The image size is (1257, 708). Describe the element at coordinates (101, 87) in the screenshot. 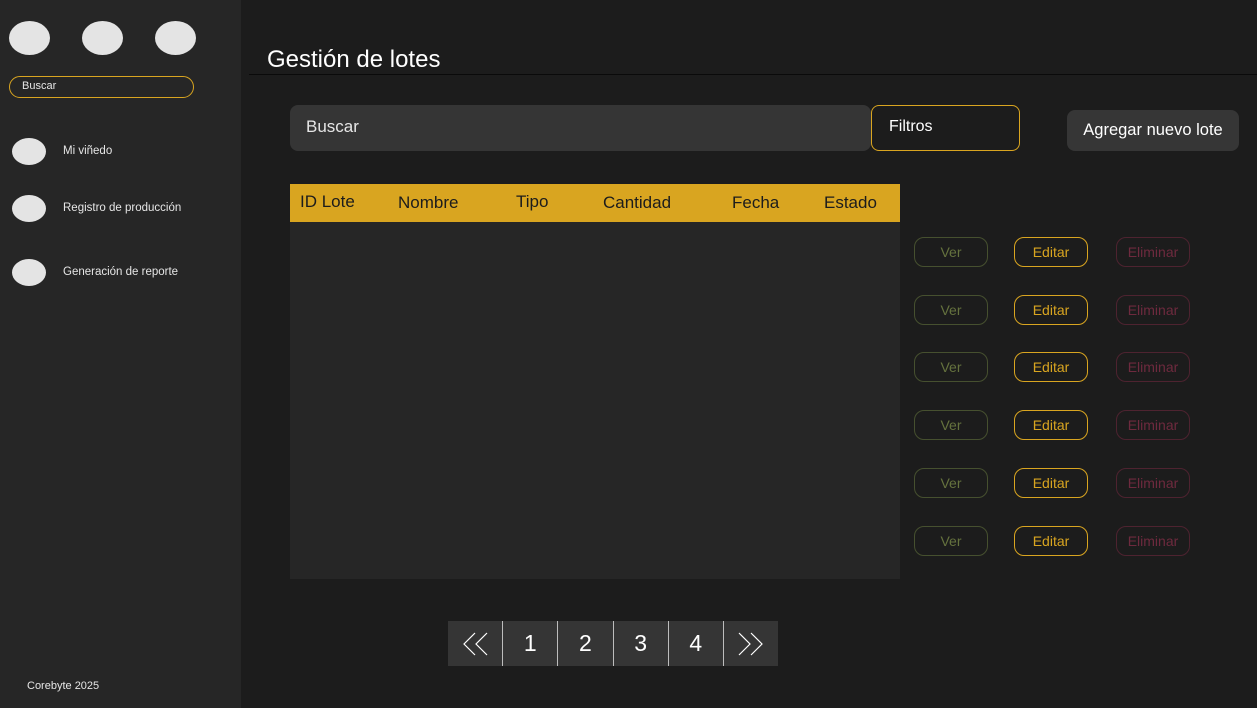

I see `sidebar-search-input: Buscar` at that location.